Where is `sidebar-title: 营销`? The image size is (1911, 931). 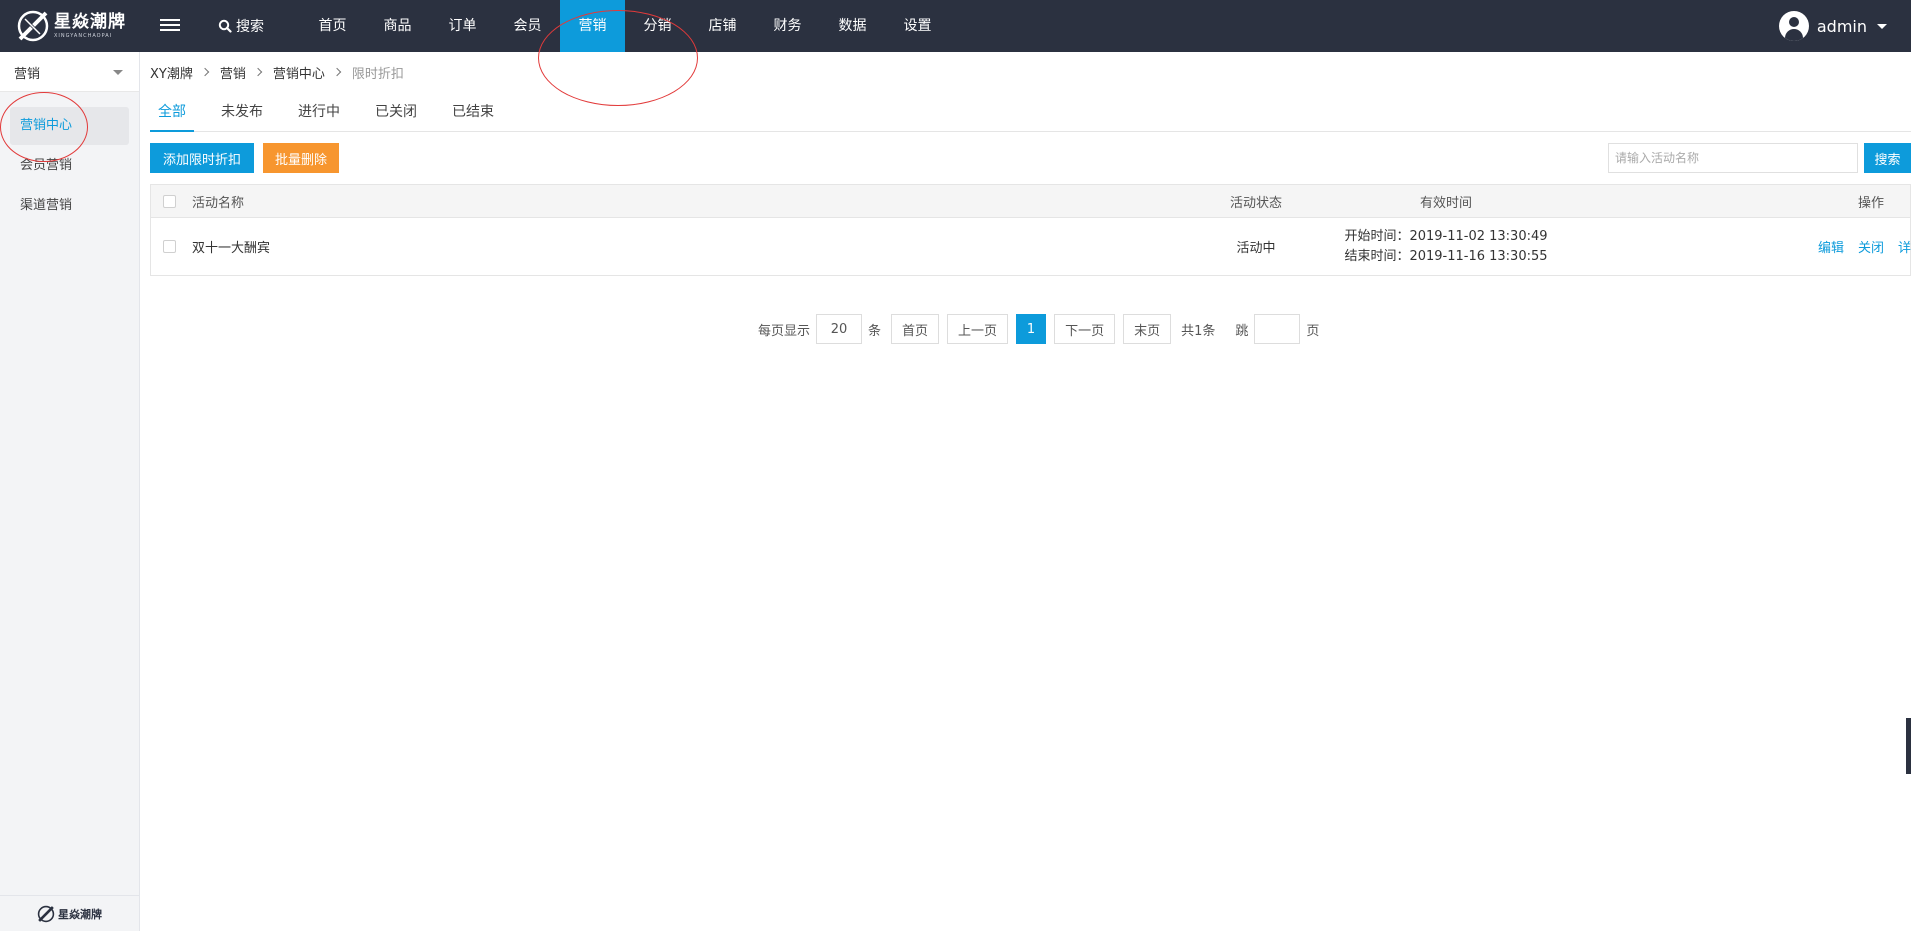
sidebar-title: 营销 is located at coordinates (27, 74).